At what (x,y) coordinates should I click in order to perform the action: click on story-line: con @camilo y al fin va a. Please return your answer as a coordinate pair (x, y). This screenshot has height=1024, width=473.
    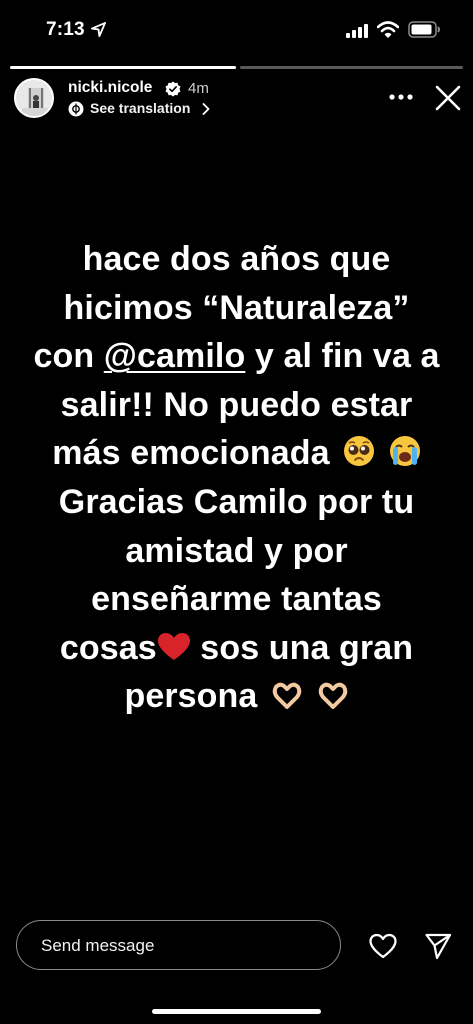
    Looking at the image, I should click on (236, 356).